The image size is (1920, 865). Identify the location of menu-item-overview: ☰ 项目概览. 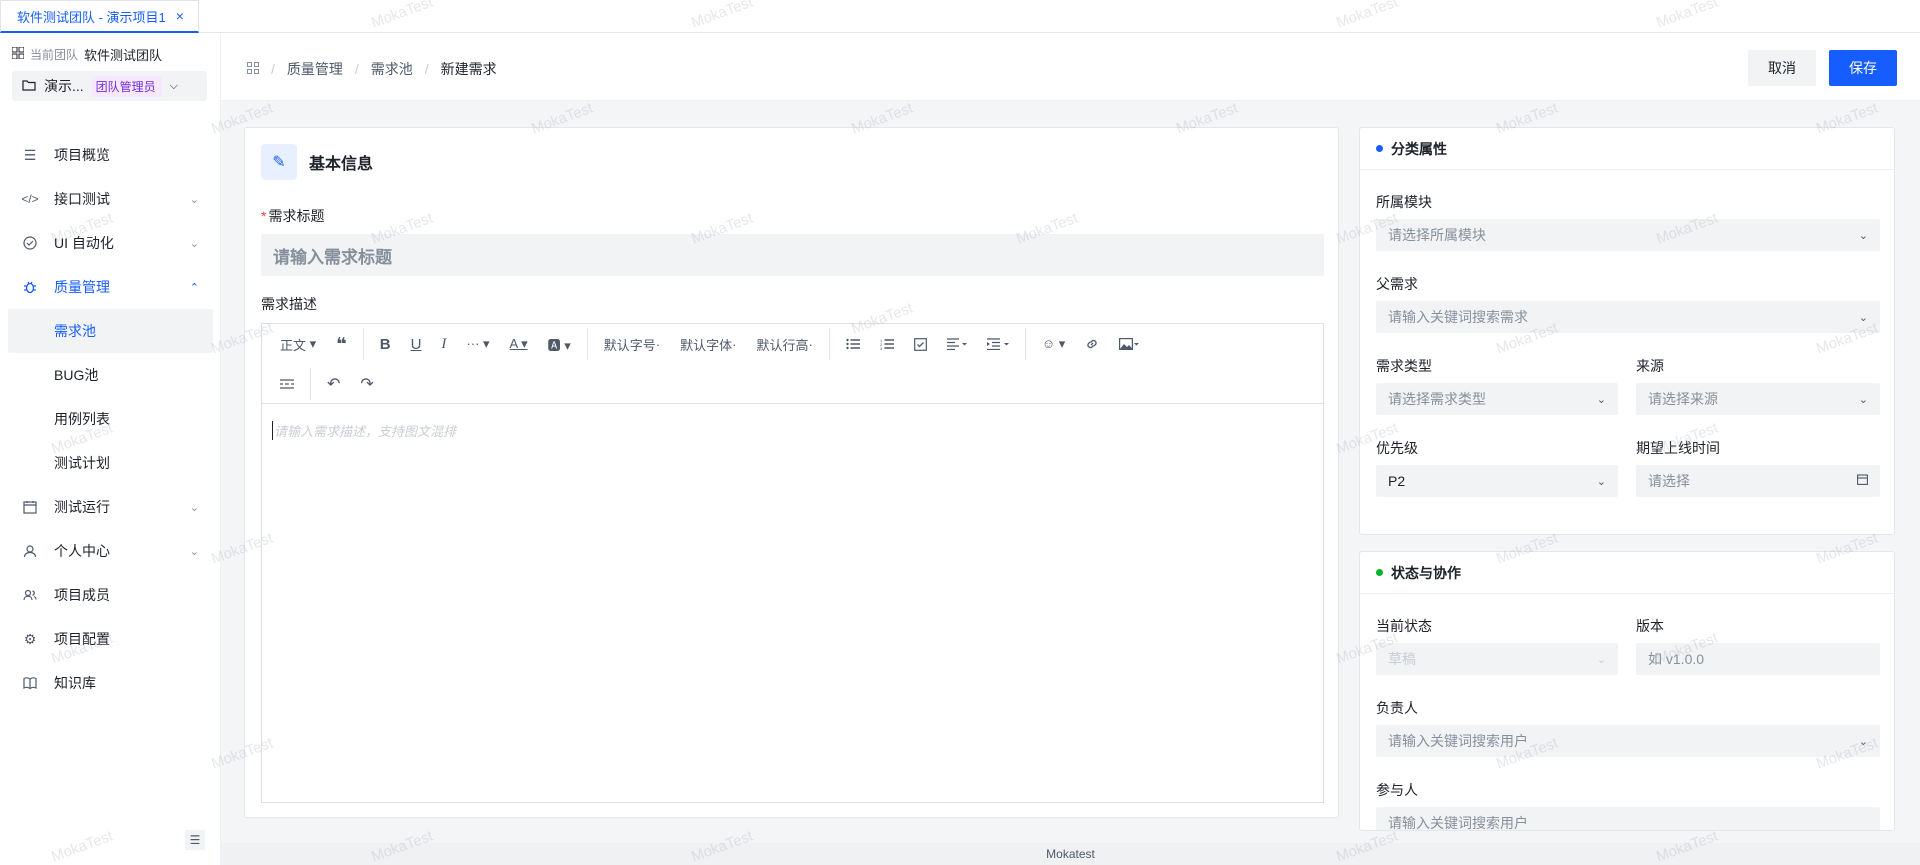
(110, 155).